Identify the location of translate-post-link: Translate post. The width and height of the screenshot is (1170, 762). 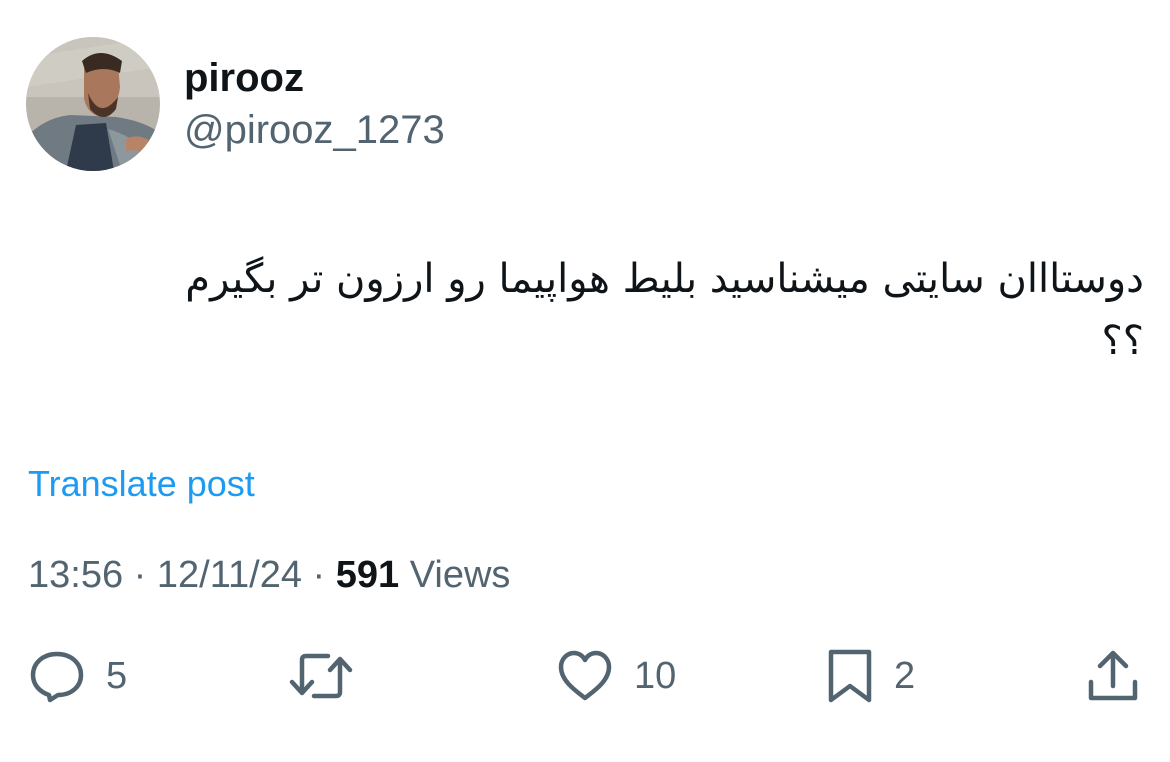
(141, 484).